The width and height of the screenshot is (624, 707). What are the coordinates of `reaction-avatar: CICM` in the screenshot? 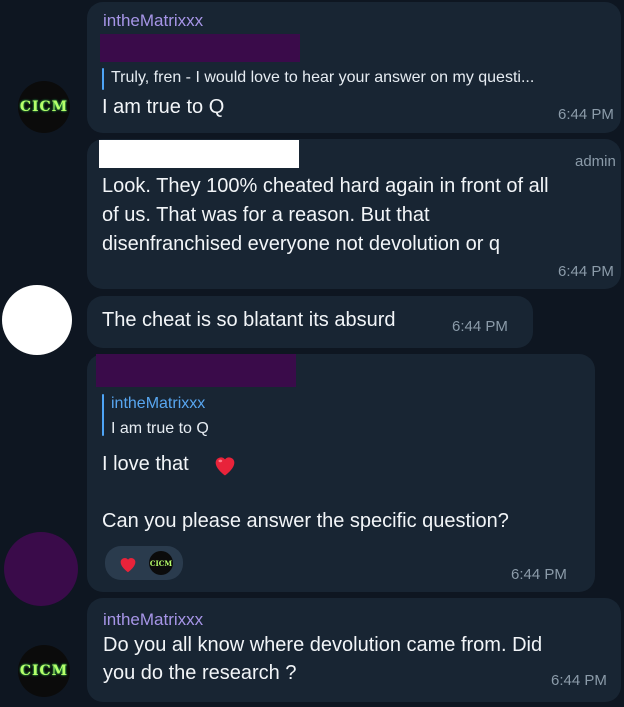 It's located at (161, 563).